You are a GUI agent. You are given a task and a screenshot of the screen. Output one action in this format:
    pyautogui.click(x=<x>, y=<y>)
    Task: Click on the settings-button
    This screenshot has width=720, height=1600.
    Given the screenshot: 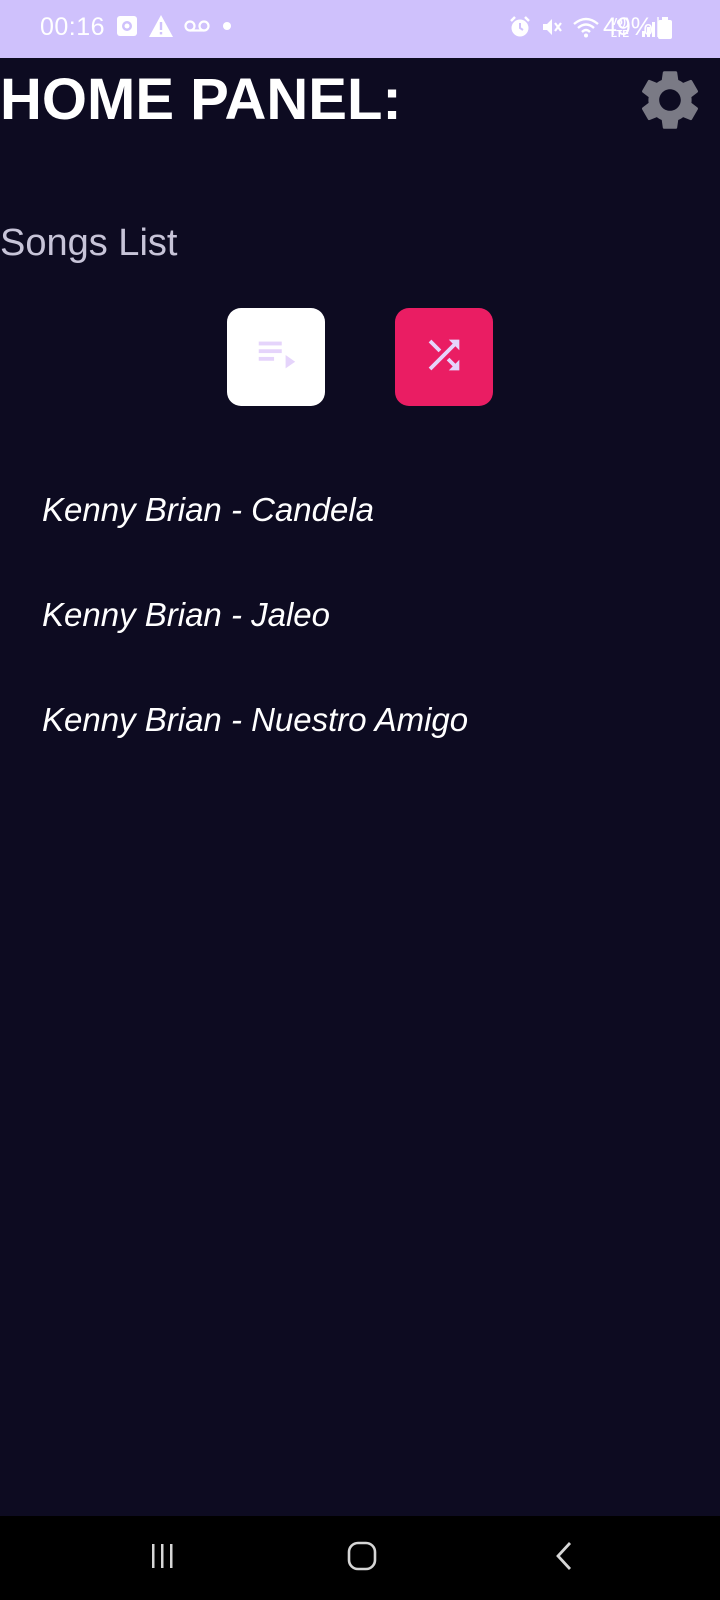 What is the action you would take?
    pyautogui.click(x=670, y=100)
    